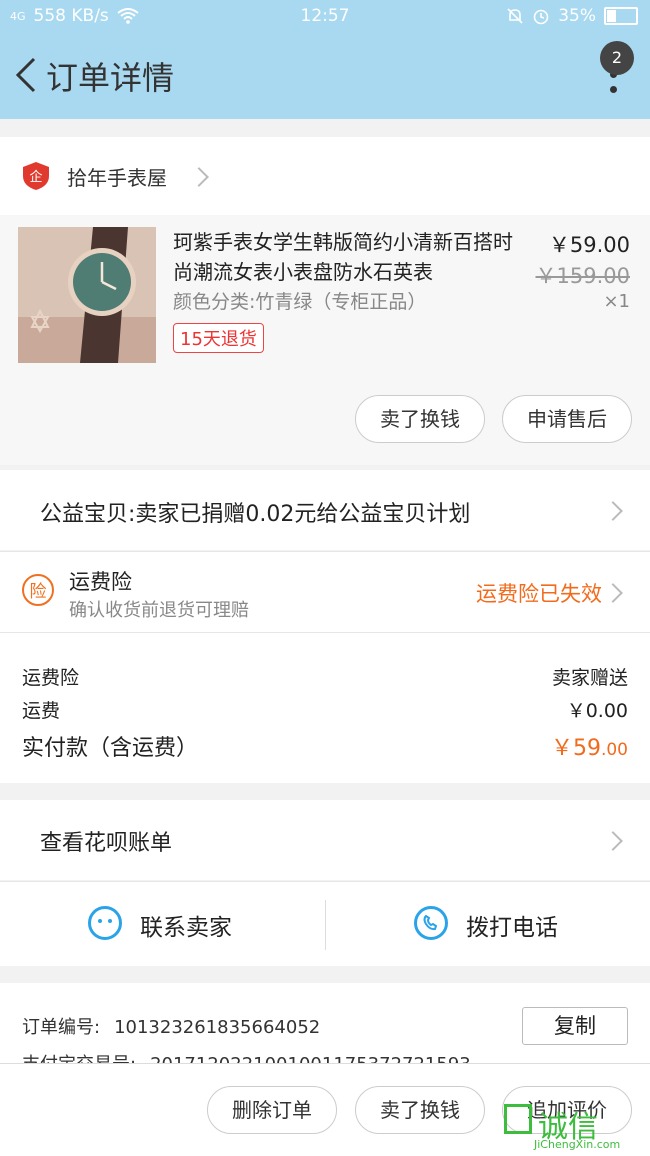 This screenshot has width=650, height=1156. I want to click on sell-for-cash-button-bottom: 卖了换钱, so click(420, 1110).